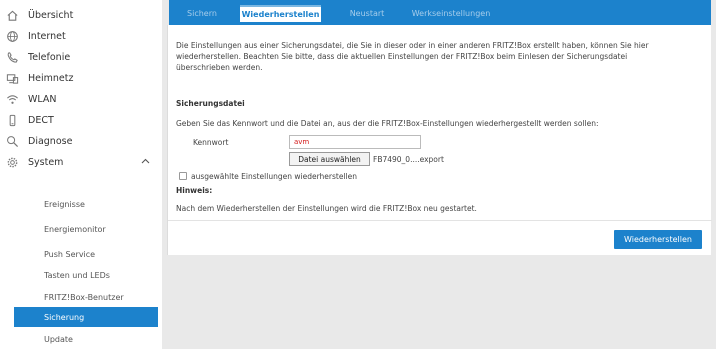  Describe the element at coordinates (12, 162) in the screenshot. I see `gear-icon` at that location.